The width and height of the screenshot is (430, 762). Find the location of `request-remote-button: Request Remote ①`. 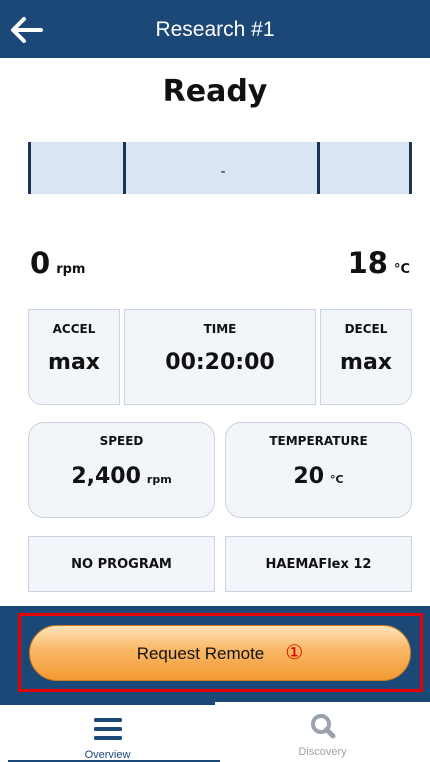

request-remote-button: Request Remote ① is located at coordinates (220, 653).